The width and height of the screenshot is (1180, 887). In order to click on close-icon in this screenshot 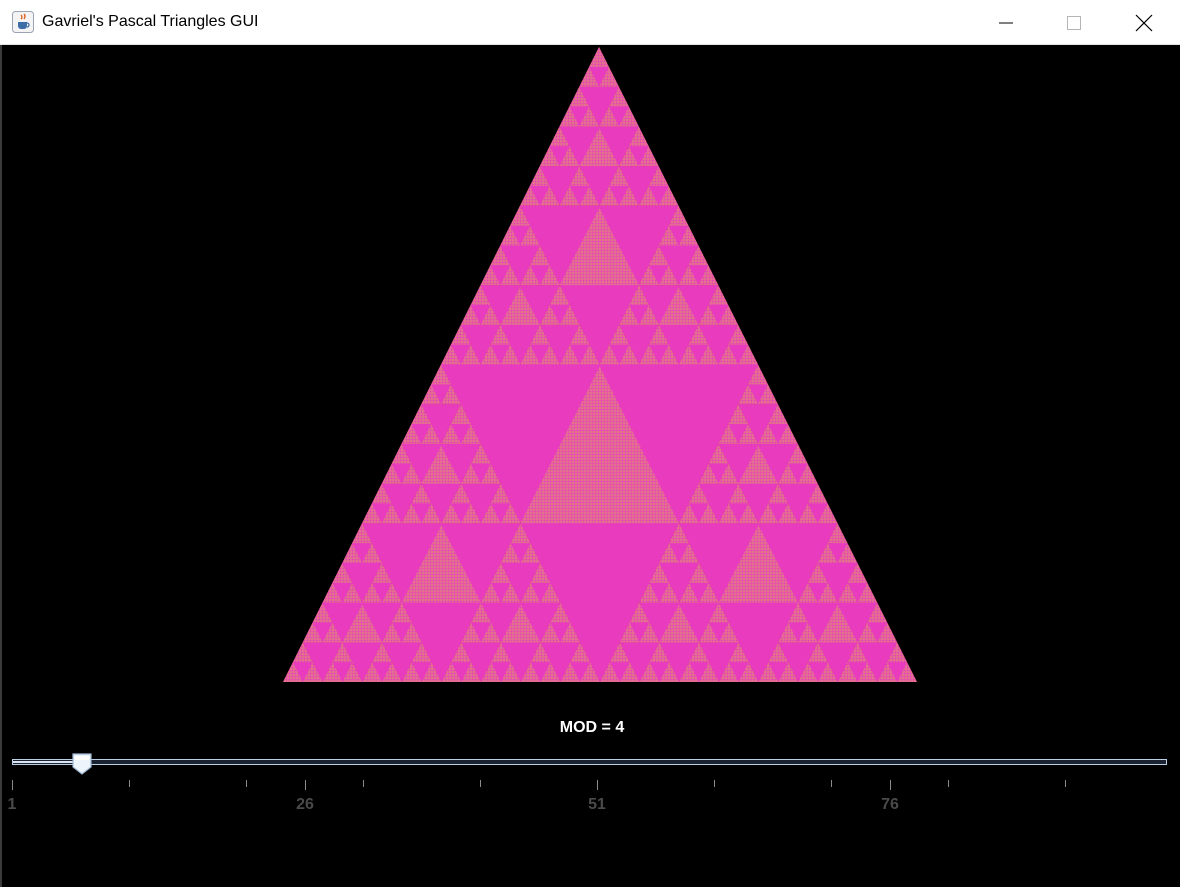, I will do `click(1144, 22)`.